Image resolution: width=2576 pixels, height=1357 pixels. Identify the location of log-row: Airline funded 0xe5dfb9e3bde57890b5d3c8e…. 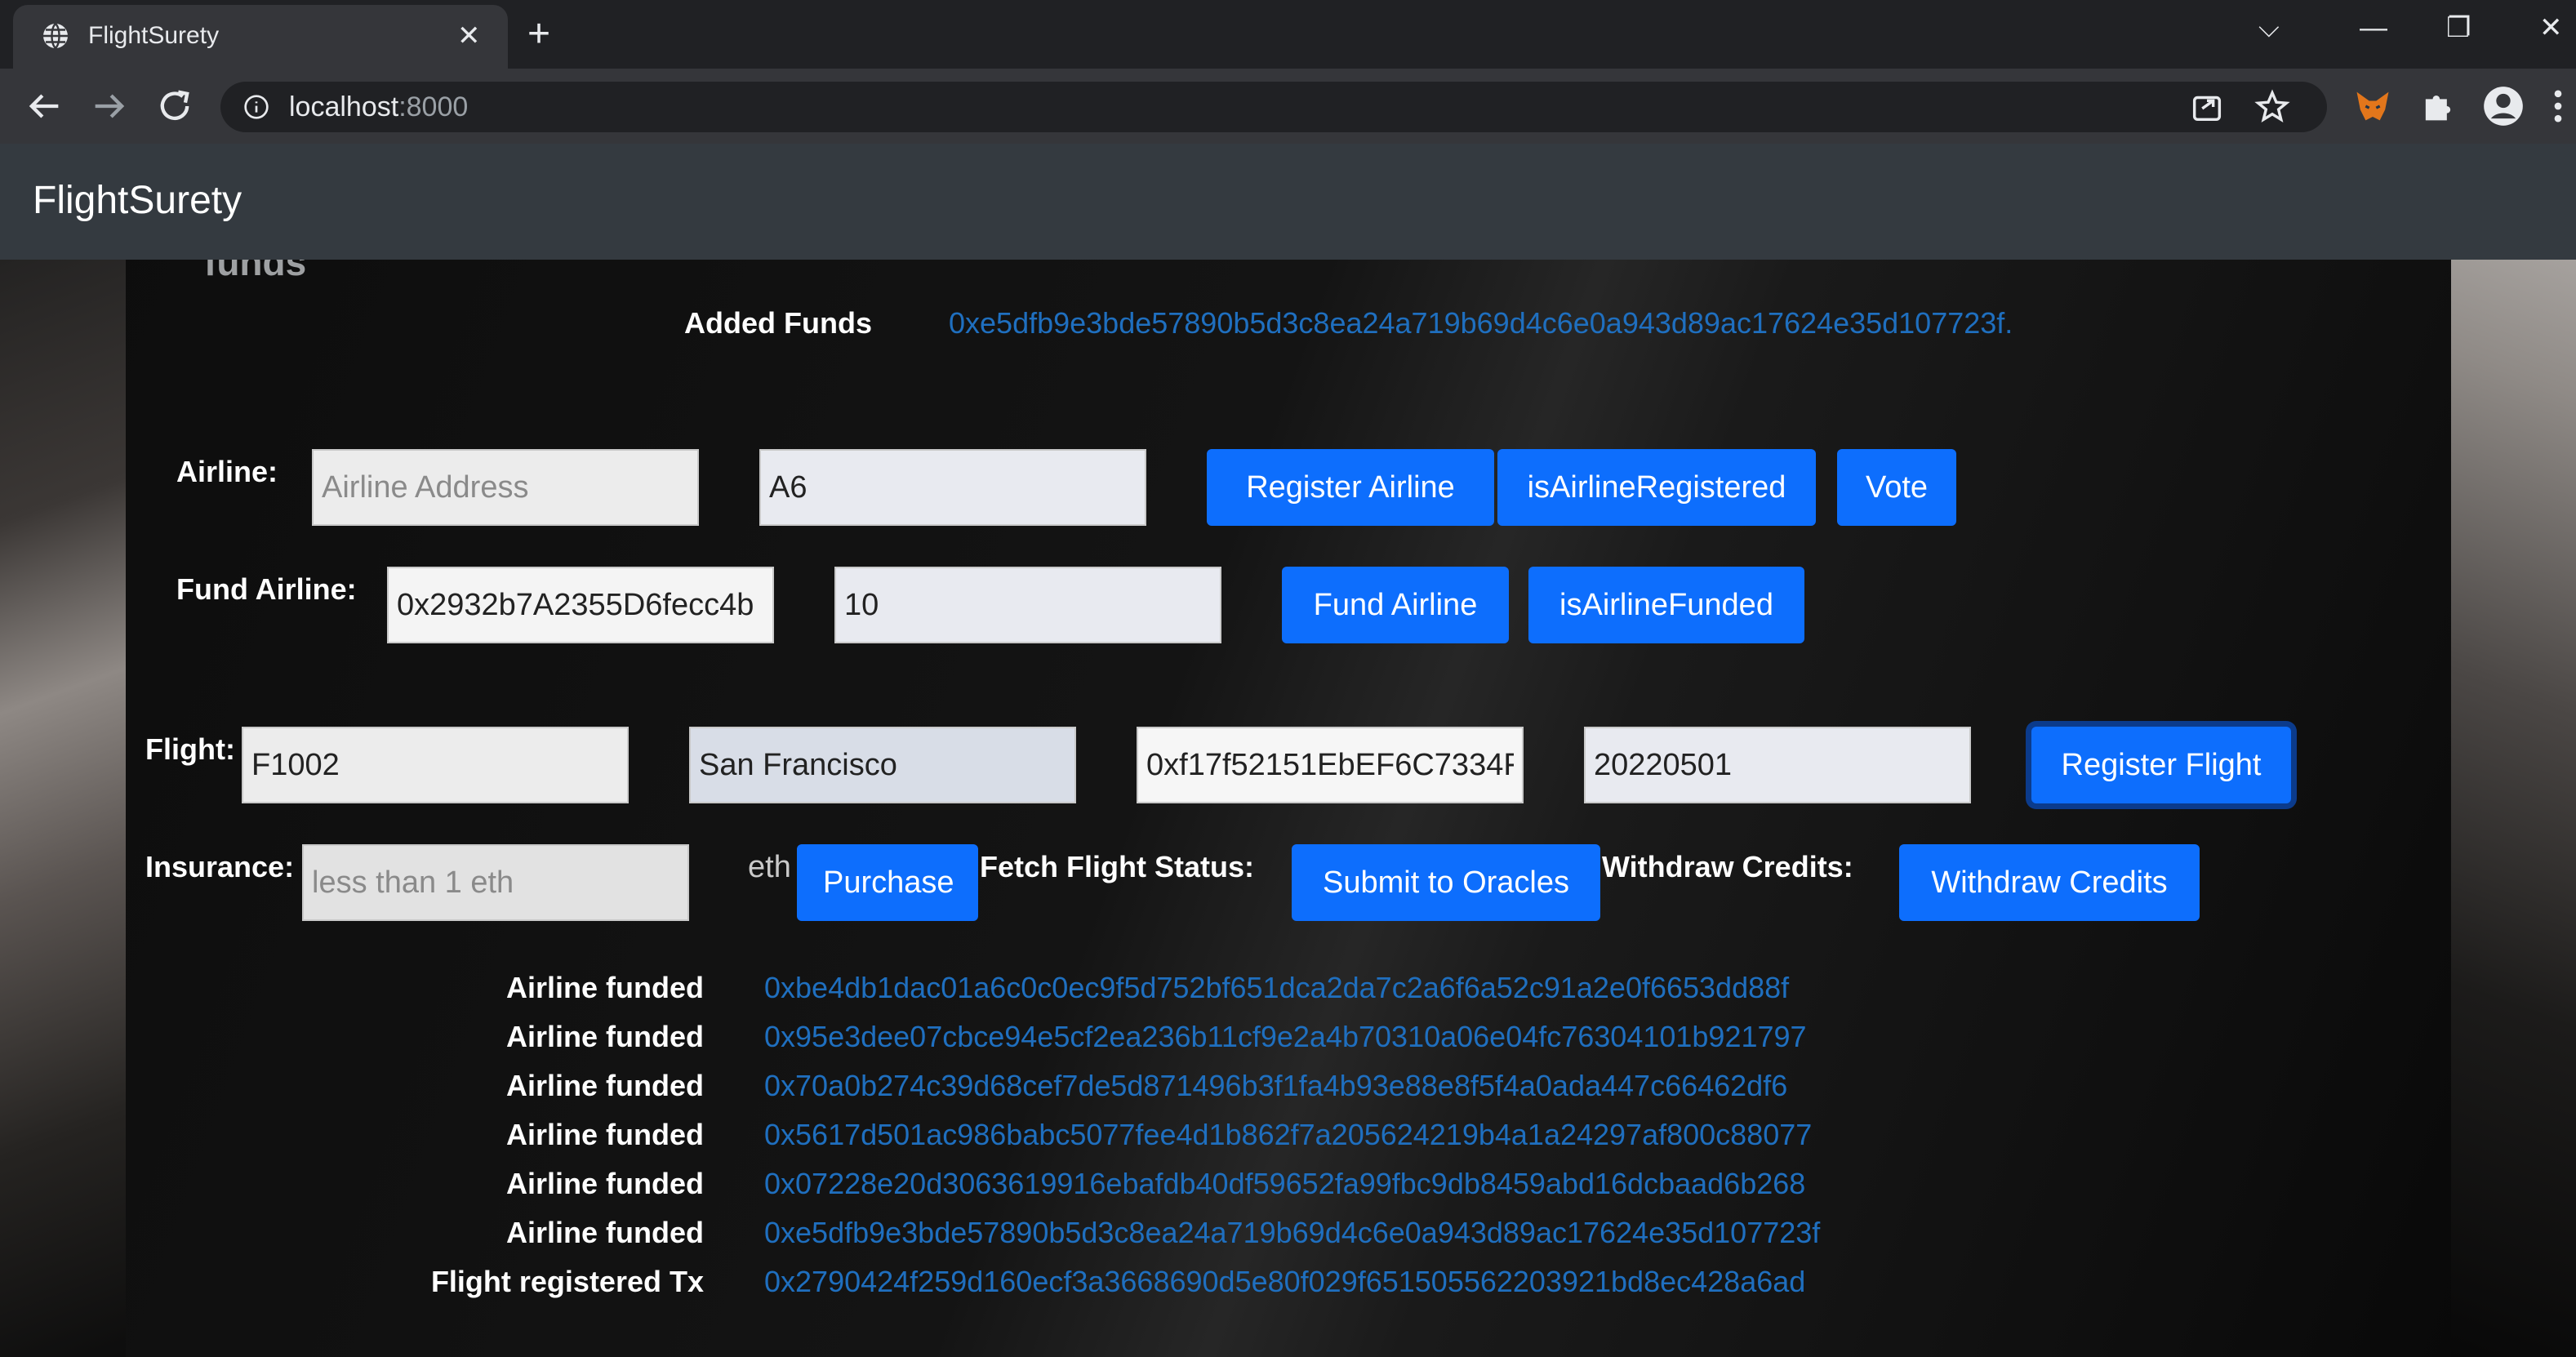
(1139, 1239).